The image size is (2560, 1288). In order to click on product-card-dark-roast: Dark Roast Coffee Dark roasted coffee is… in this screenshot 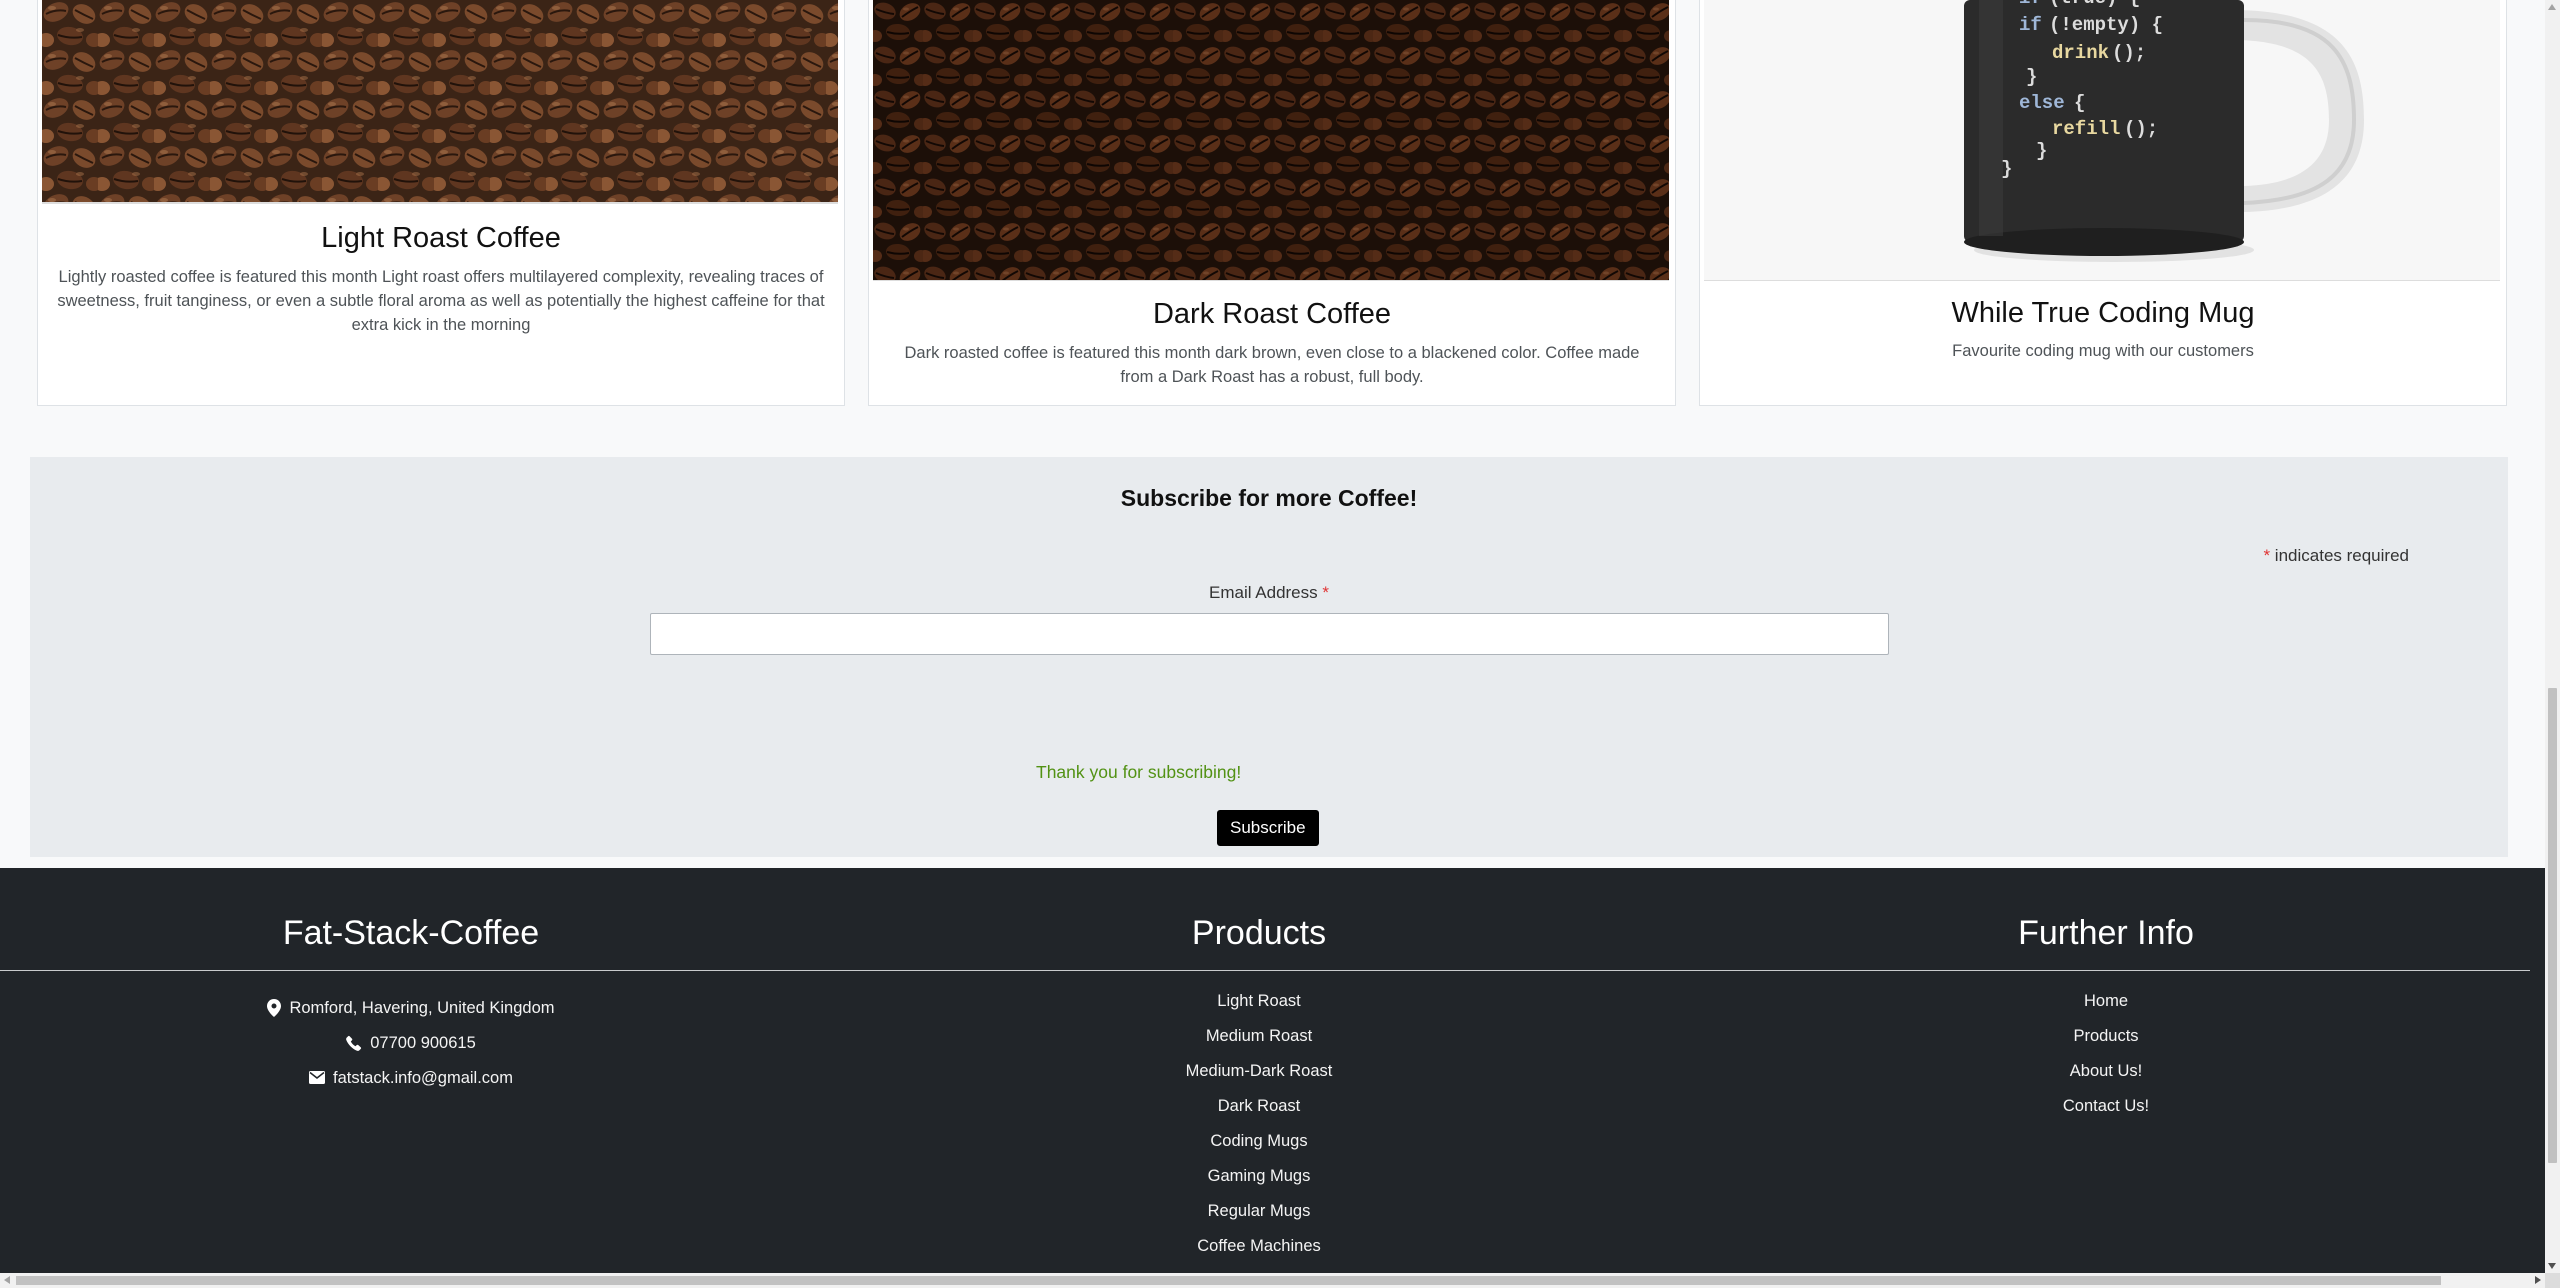, I will do `click(1272, 203)`.